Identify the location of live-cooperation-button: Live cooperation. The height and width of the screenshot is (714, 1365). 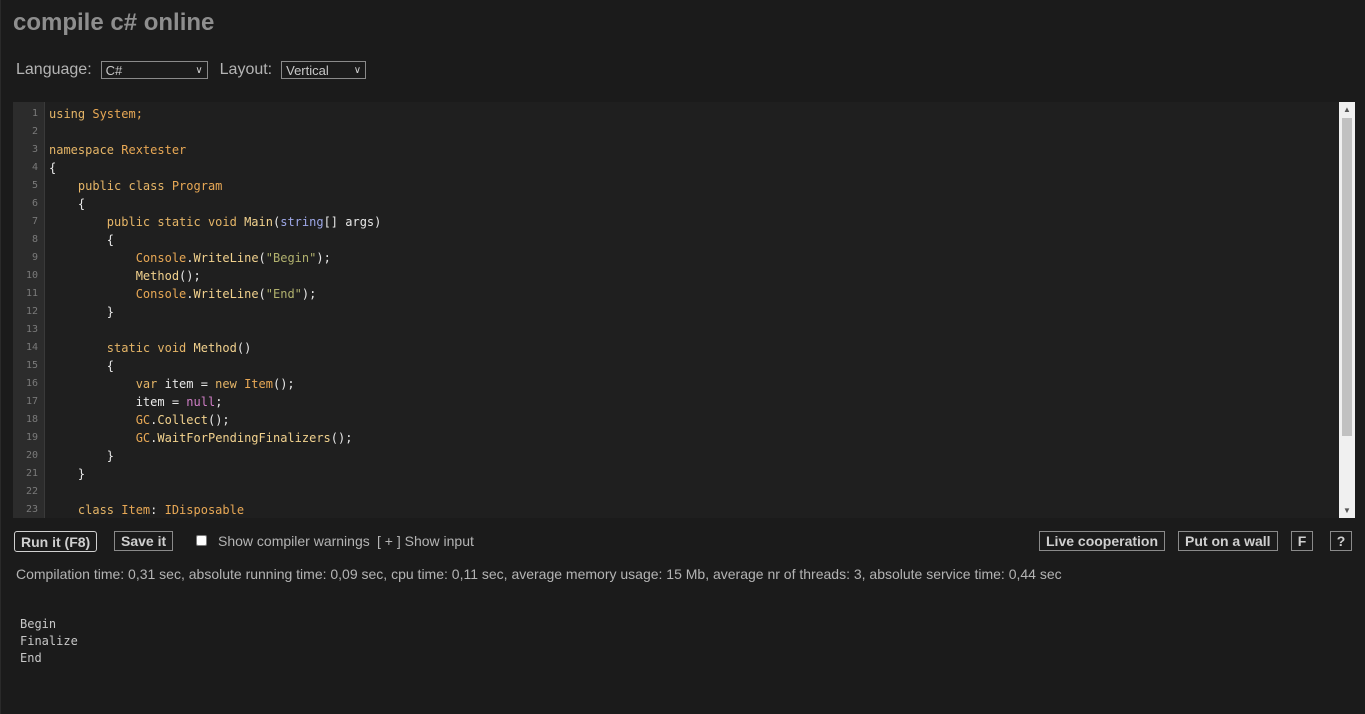
(1102, 541).